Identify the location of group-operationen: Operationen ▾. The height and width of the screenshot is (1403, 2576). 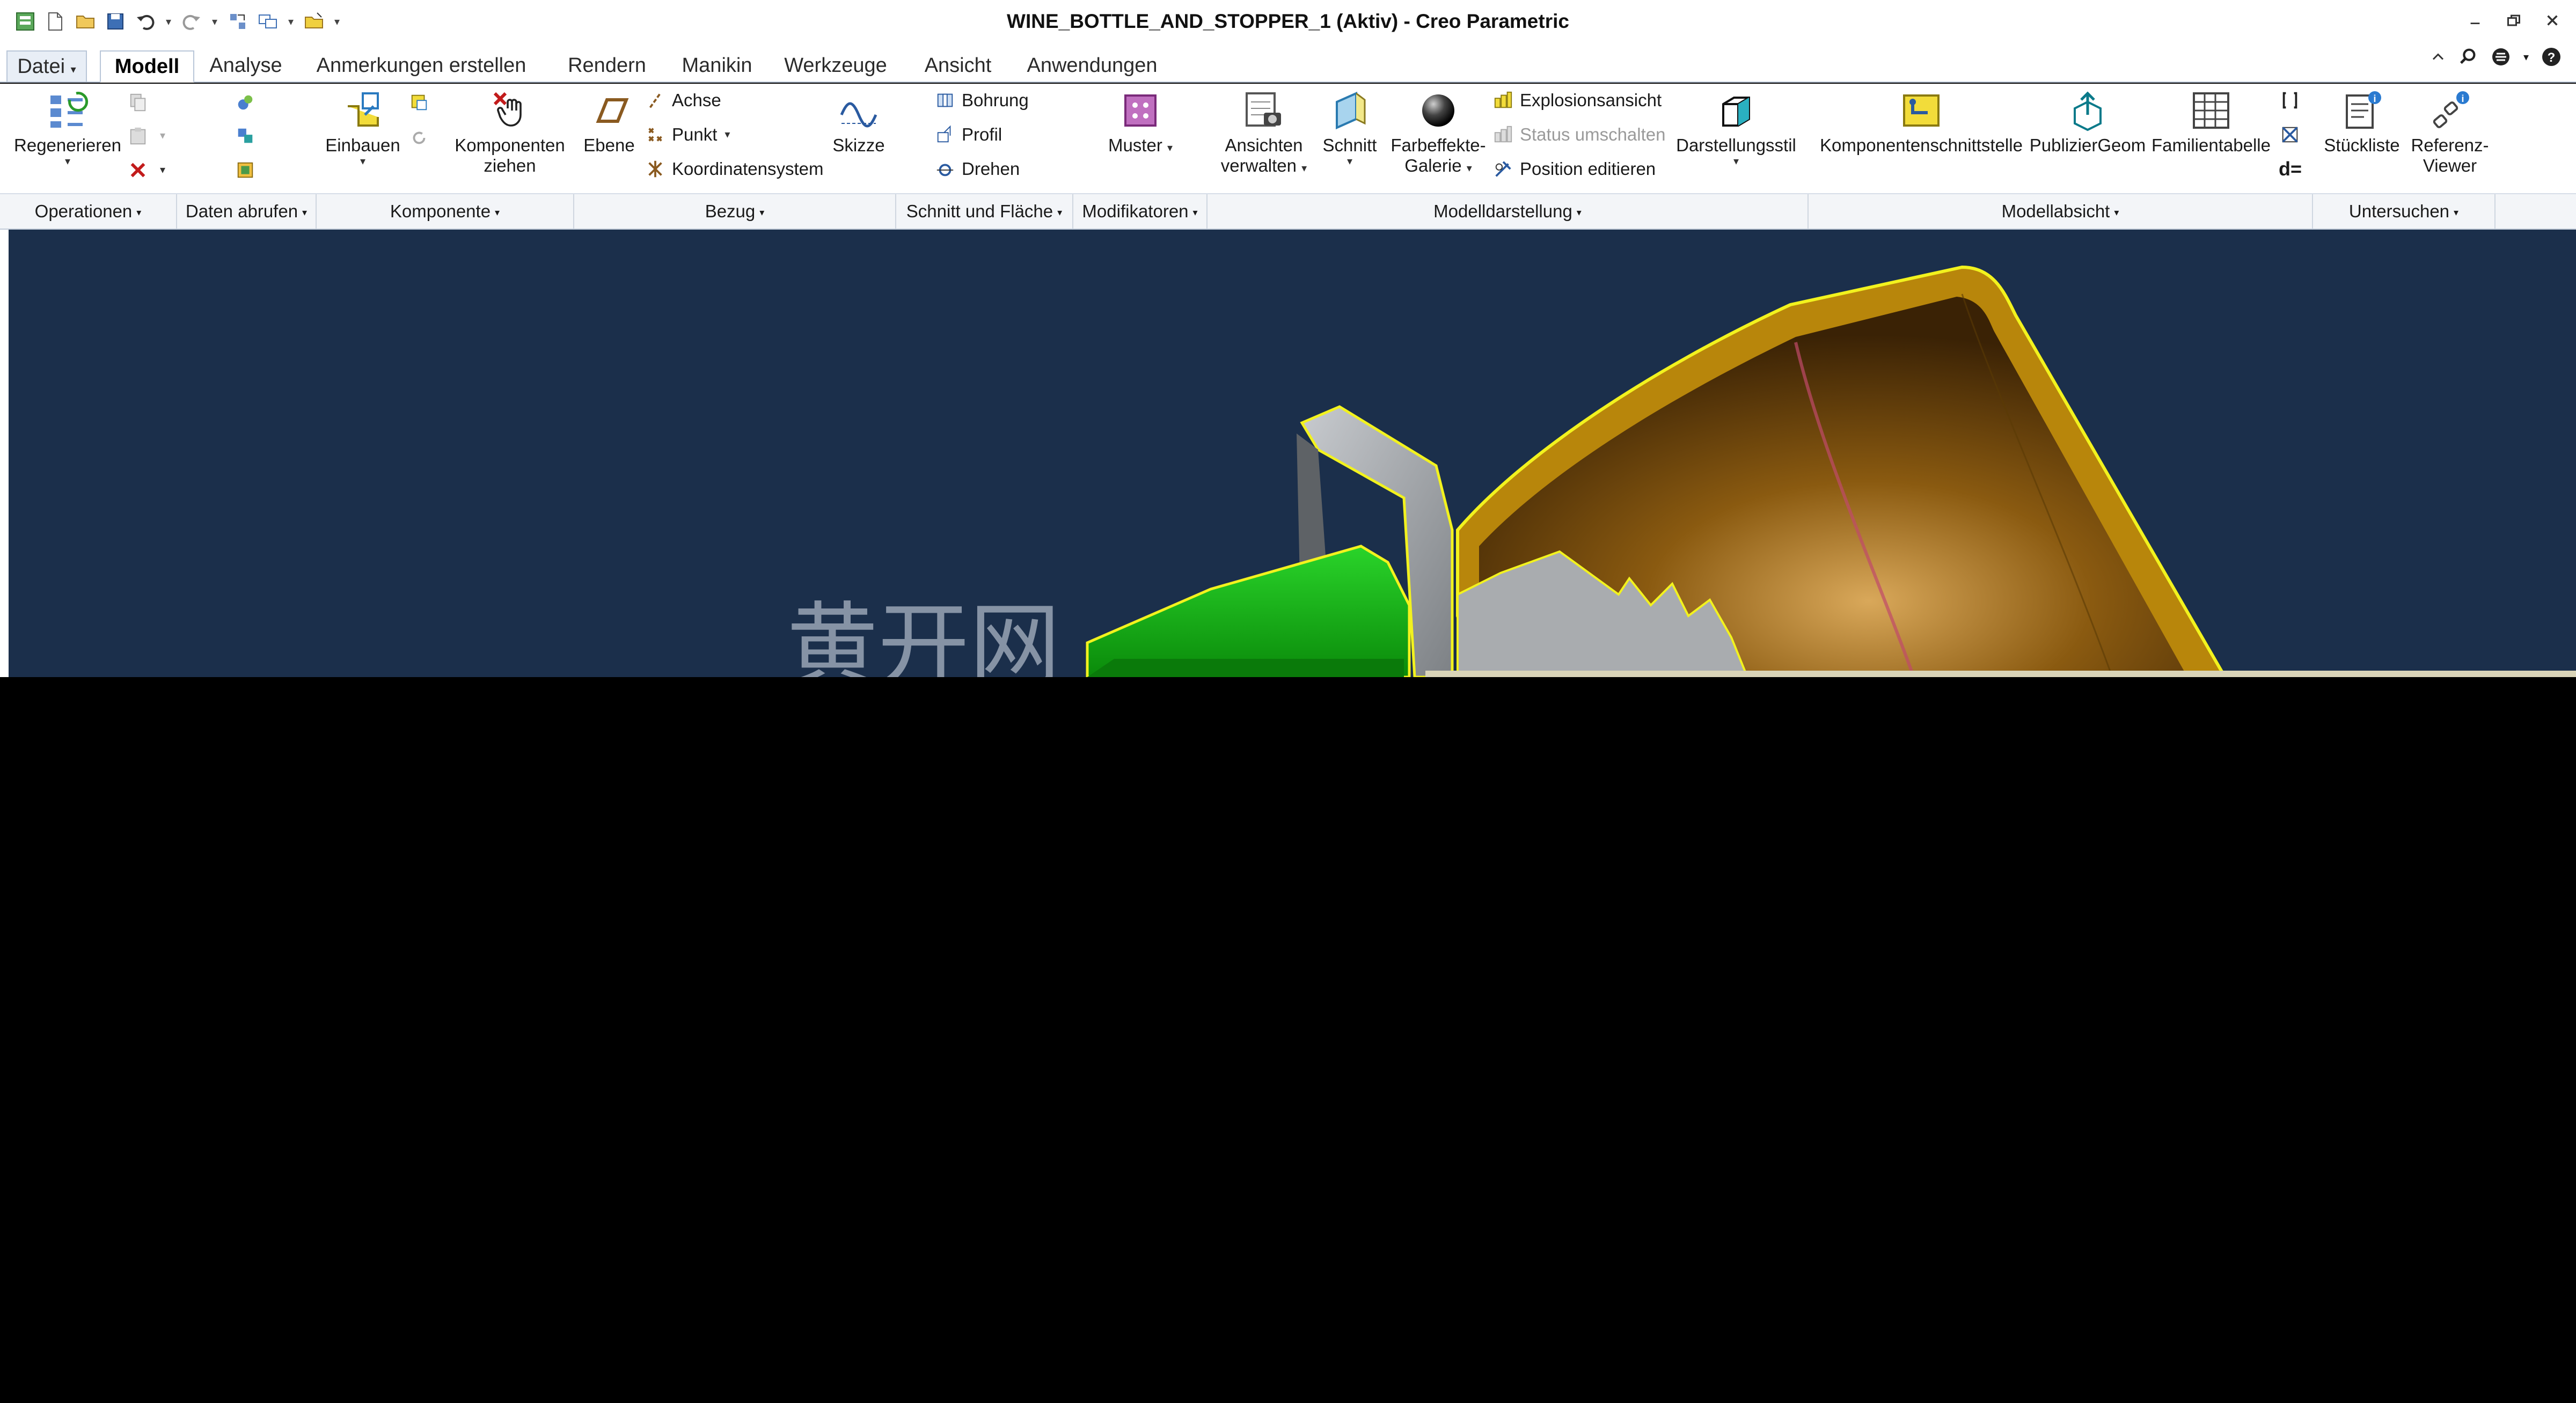
(88, 211).